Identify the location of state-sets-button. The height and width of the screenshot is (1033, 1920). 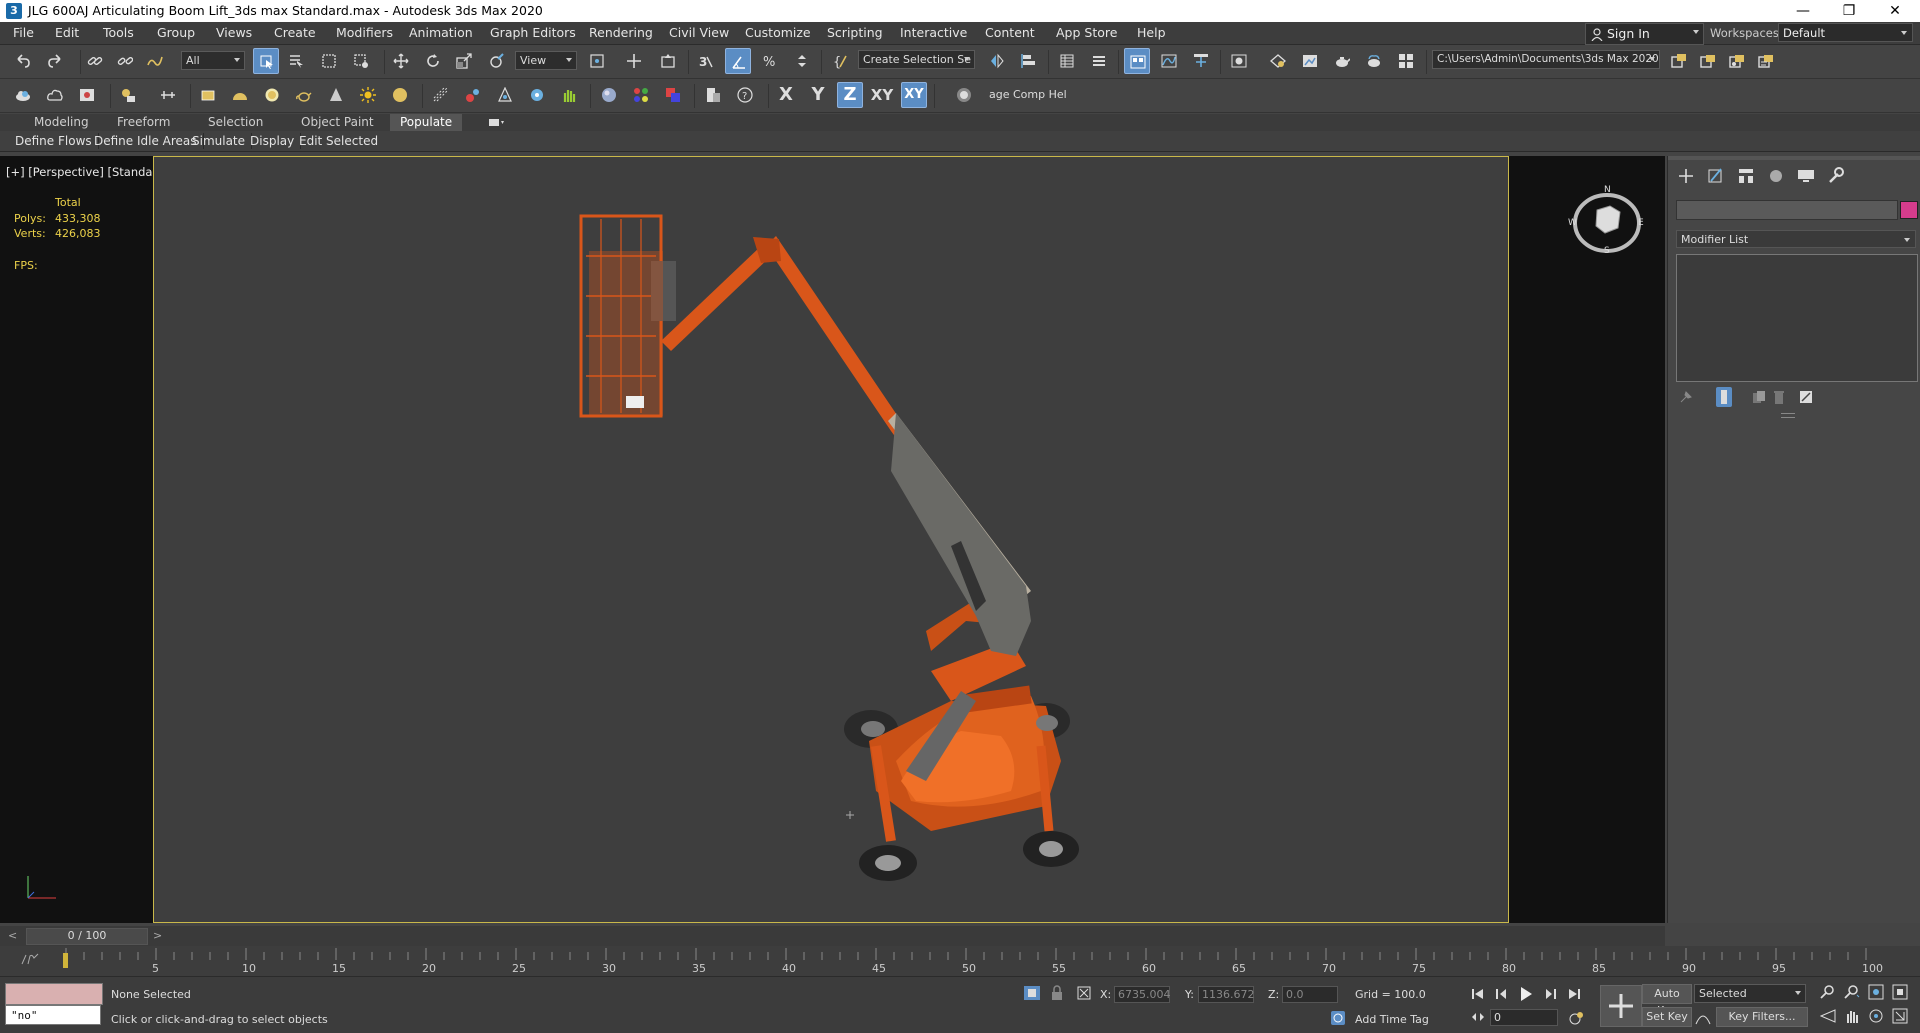
(964, 95).